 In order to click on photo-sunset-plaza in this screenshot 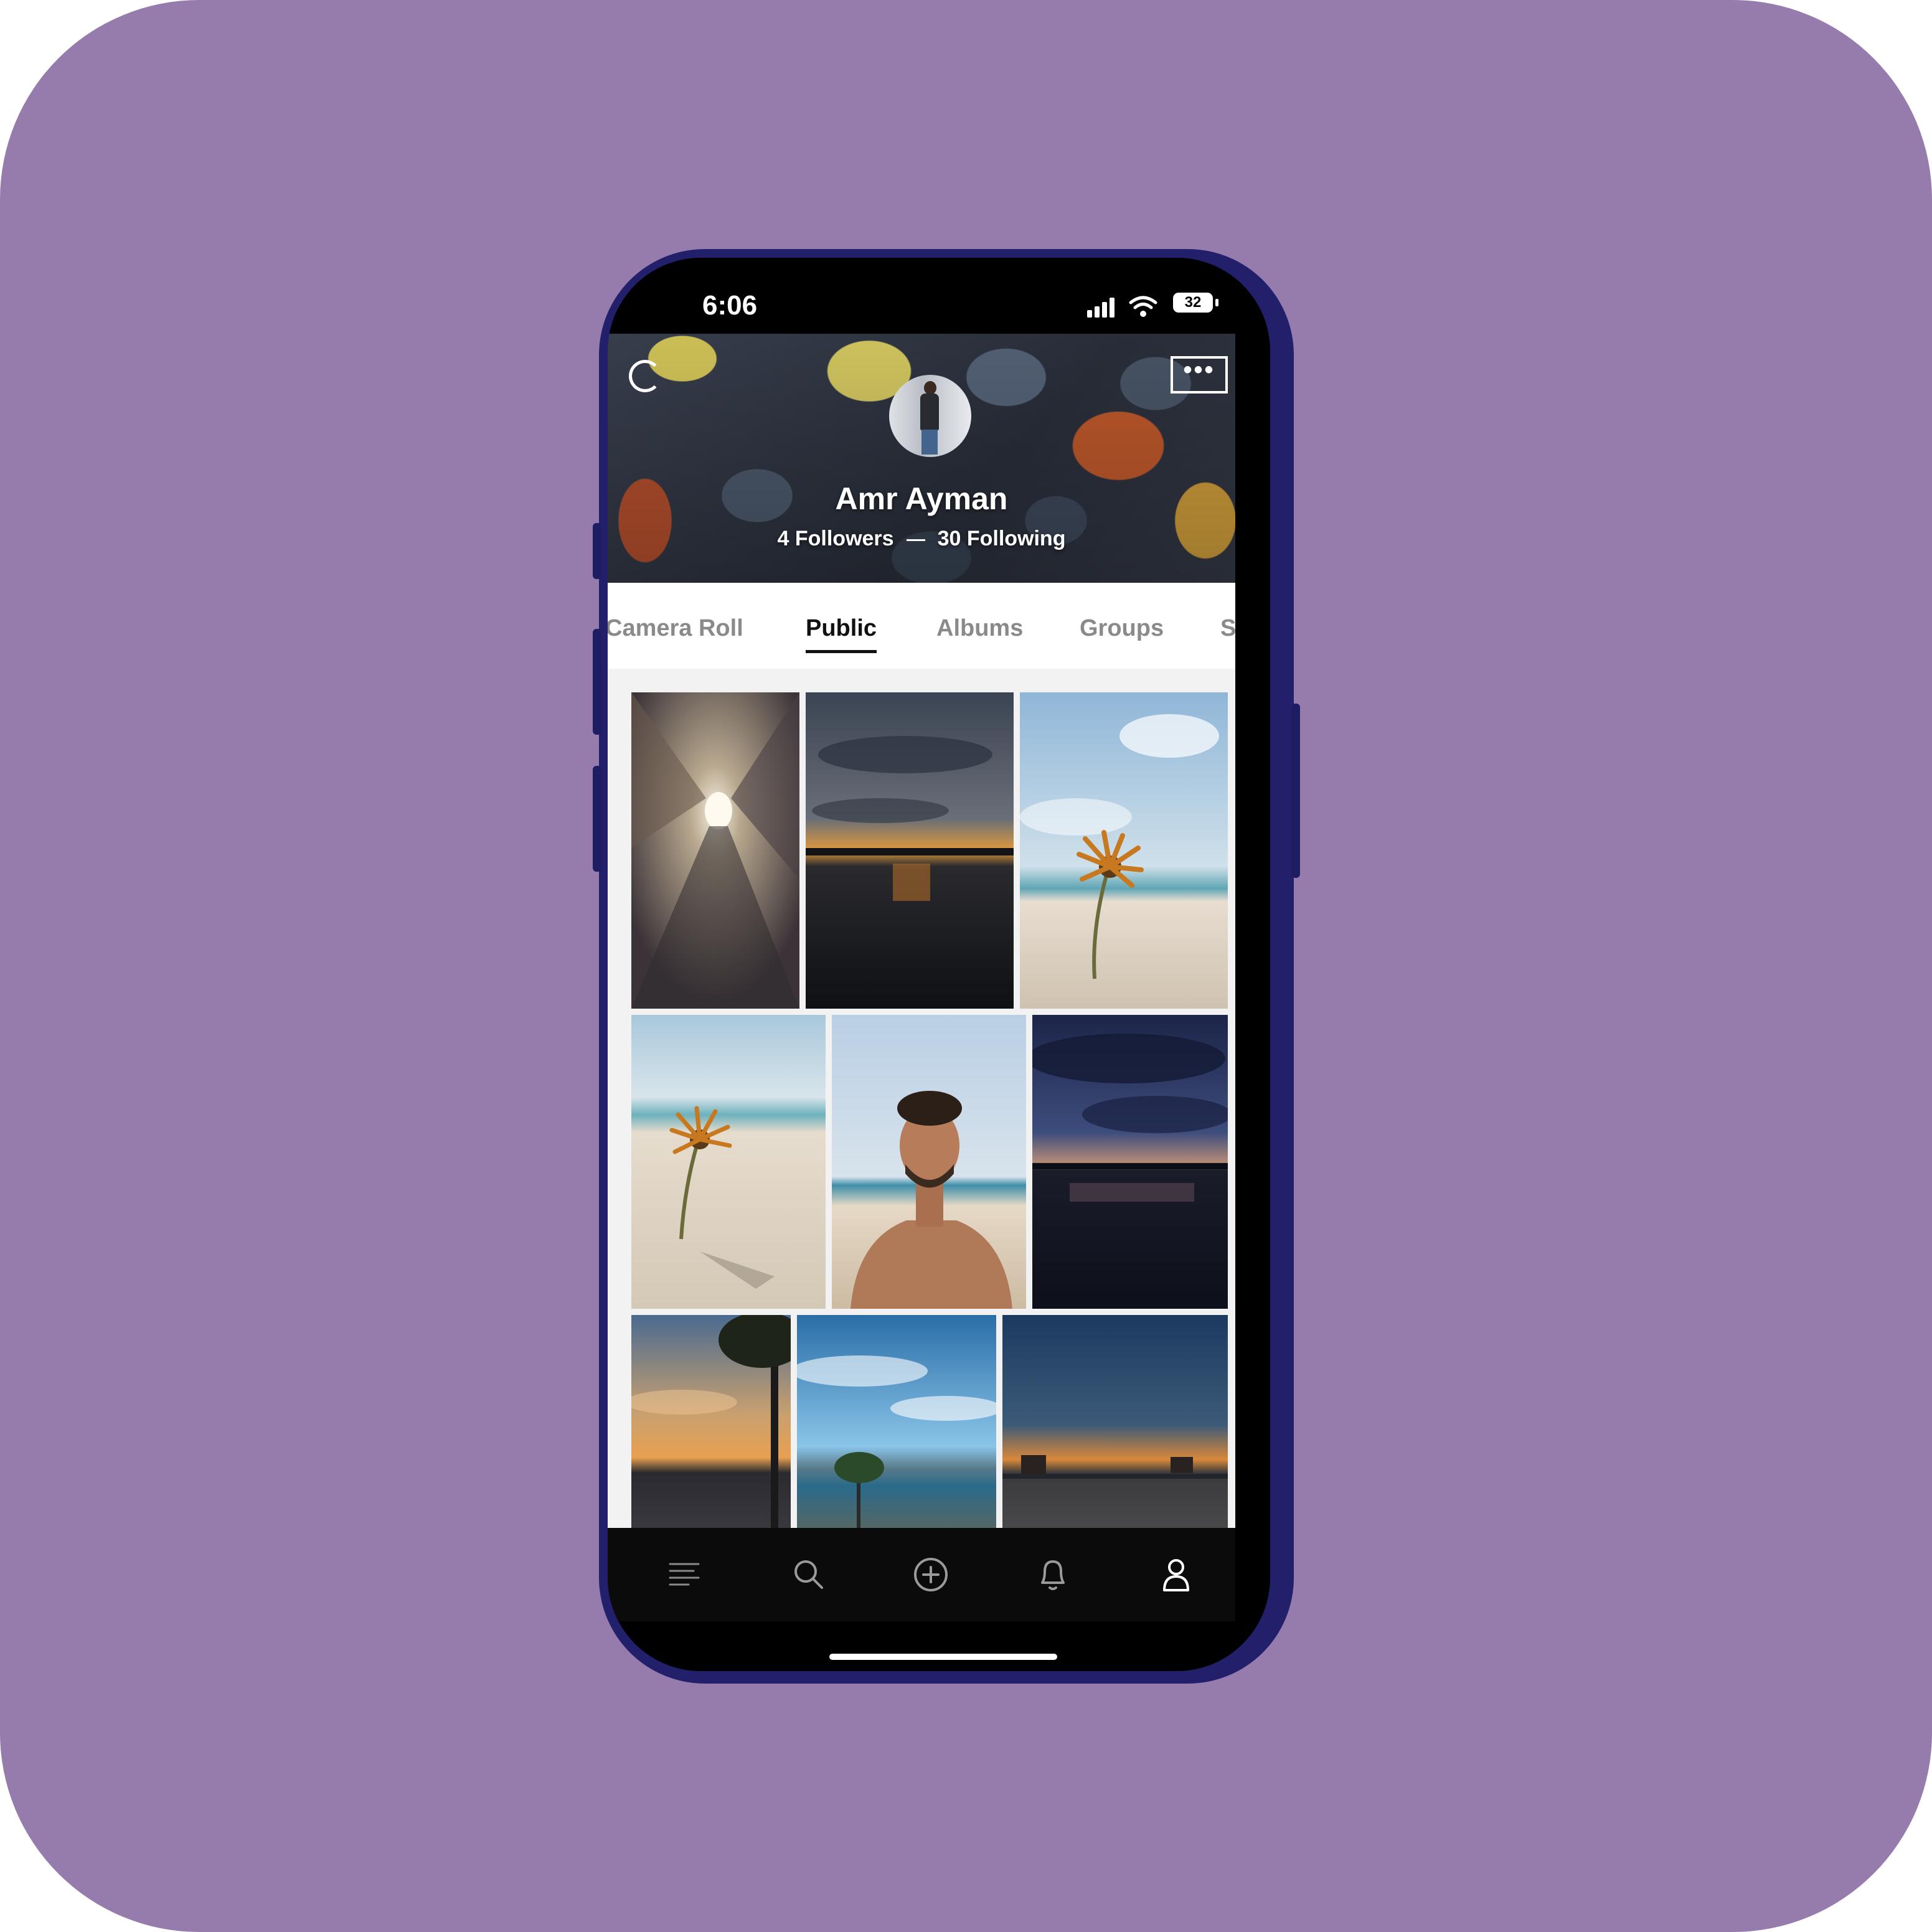, I will do `click(1115, 1424)`.